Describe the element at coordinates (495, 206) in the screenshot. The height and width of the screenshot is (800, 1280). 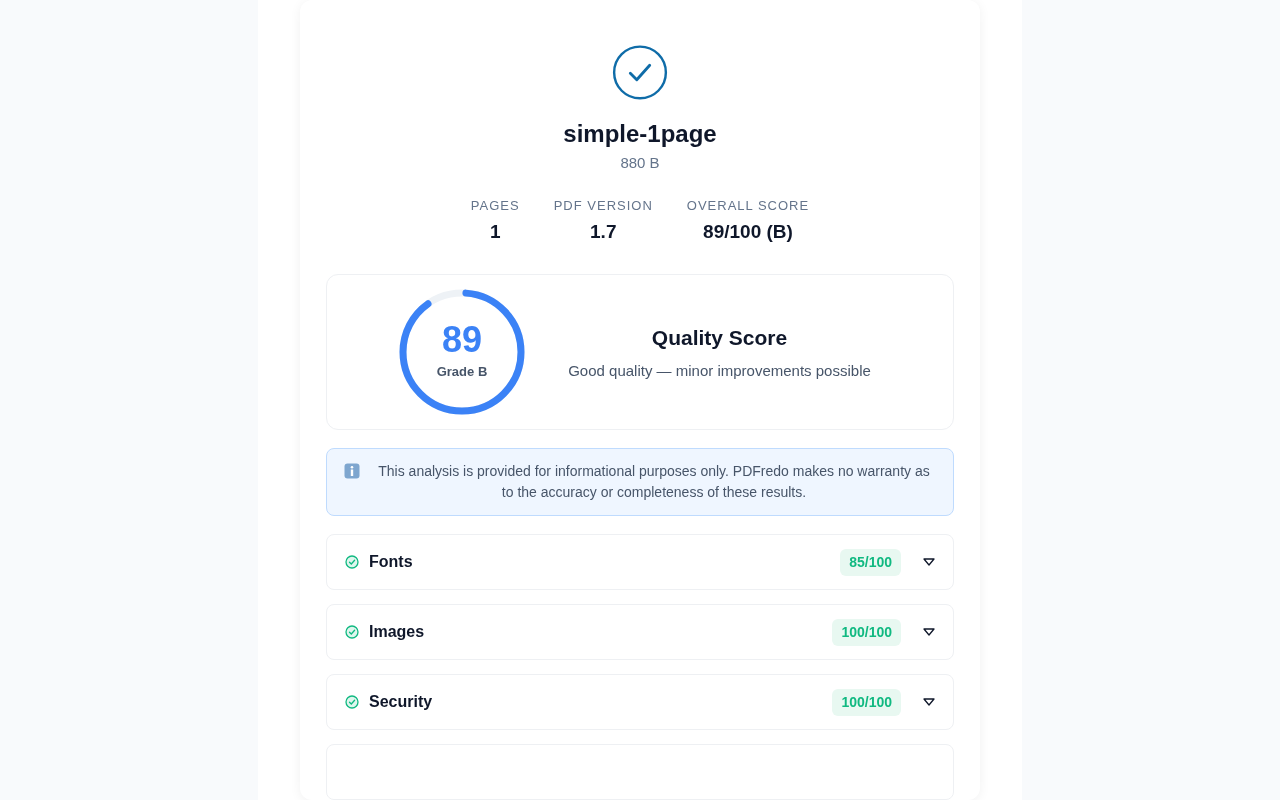
I see `stat-label: PAGES` at that location.